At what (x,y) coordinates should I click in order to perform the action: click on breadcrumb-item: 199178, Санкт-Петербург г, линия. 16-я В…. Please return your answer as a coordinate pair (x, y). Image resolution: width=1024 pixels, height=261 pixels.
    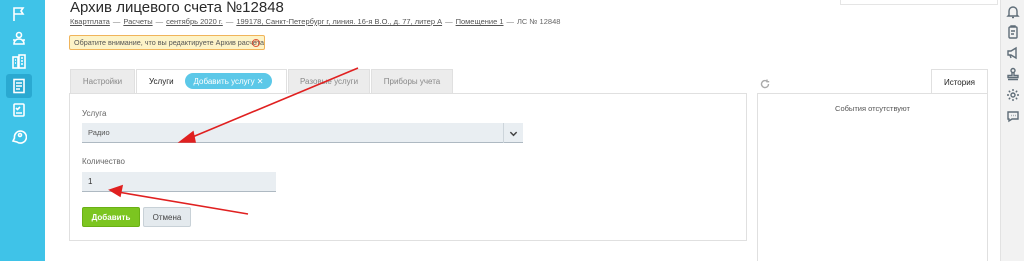
    Looking at the image, I should click on (339, 21).